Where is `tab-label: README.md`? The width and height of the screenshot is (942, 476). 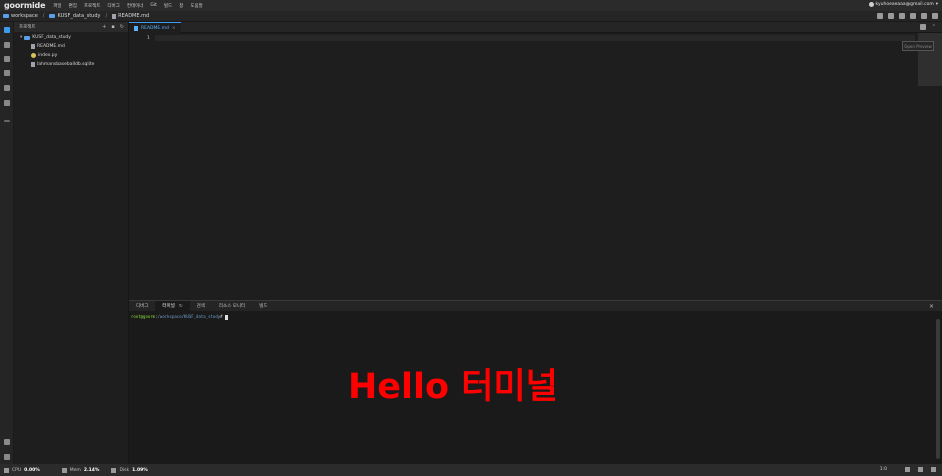
tab-label: README.md is located at coordinates (155, 28).